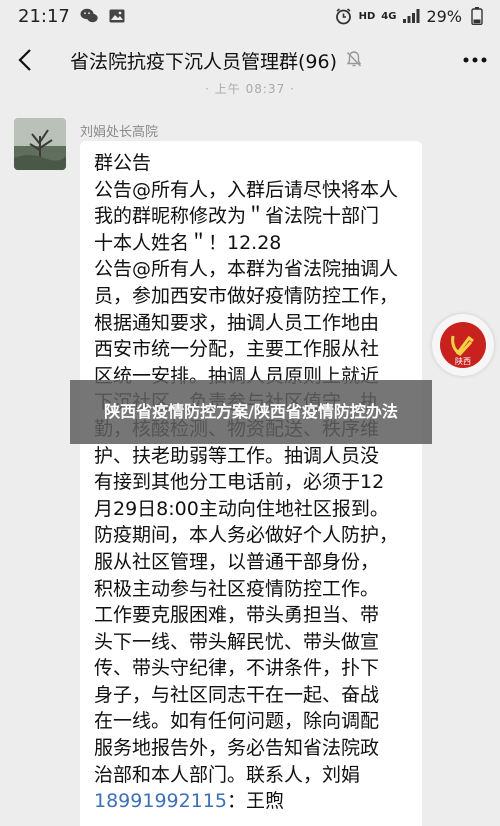 The image size is (500, 826). I want to click on message-line: 传、带头守纪律，不讲条件，扑下, so click(237, 668).